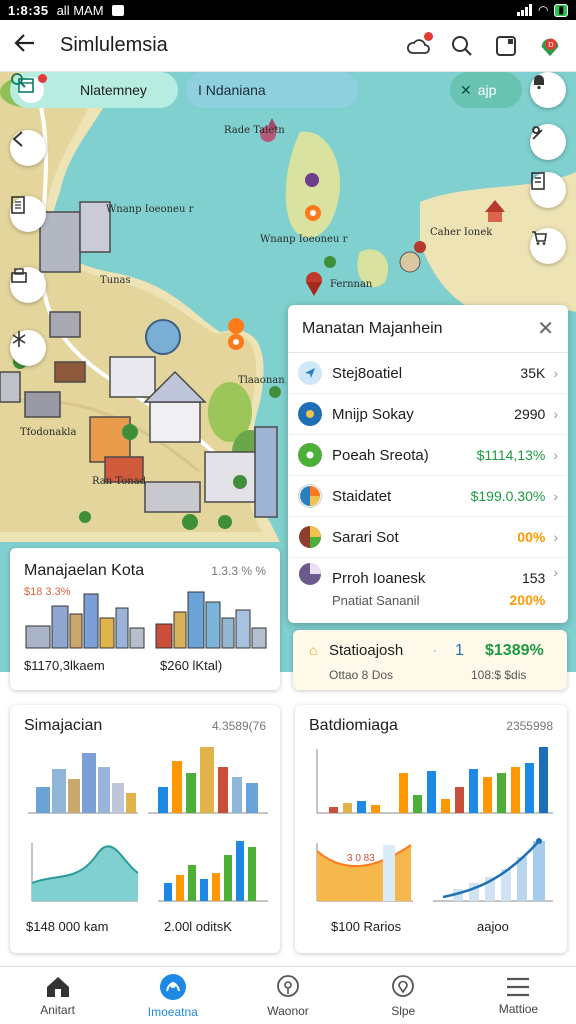  Describe the element at coordinates (548, 246) in the screenshot. I see `cart-button` at that location.